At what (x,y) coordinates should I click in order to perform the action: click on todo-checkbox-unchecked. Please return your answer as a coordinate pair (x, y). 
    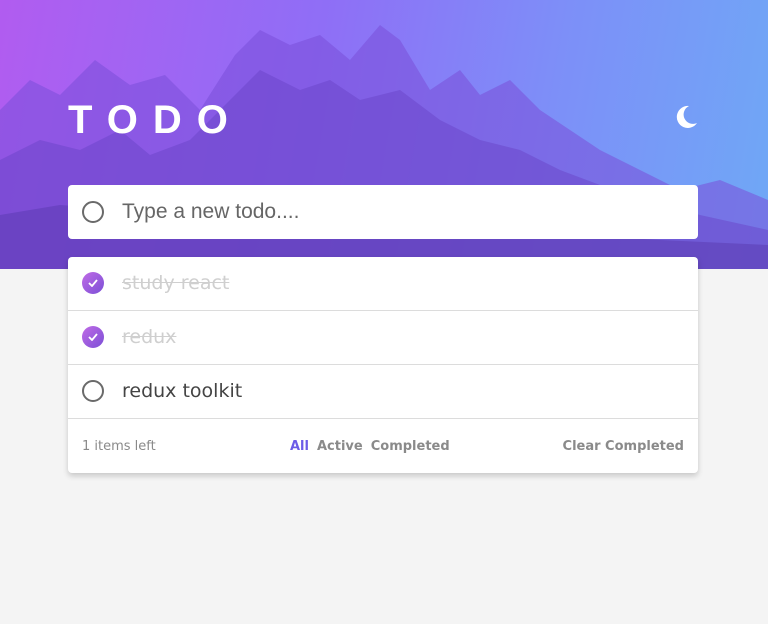
    Looking at the image, I should click on (93, 391).